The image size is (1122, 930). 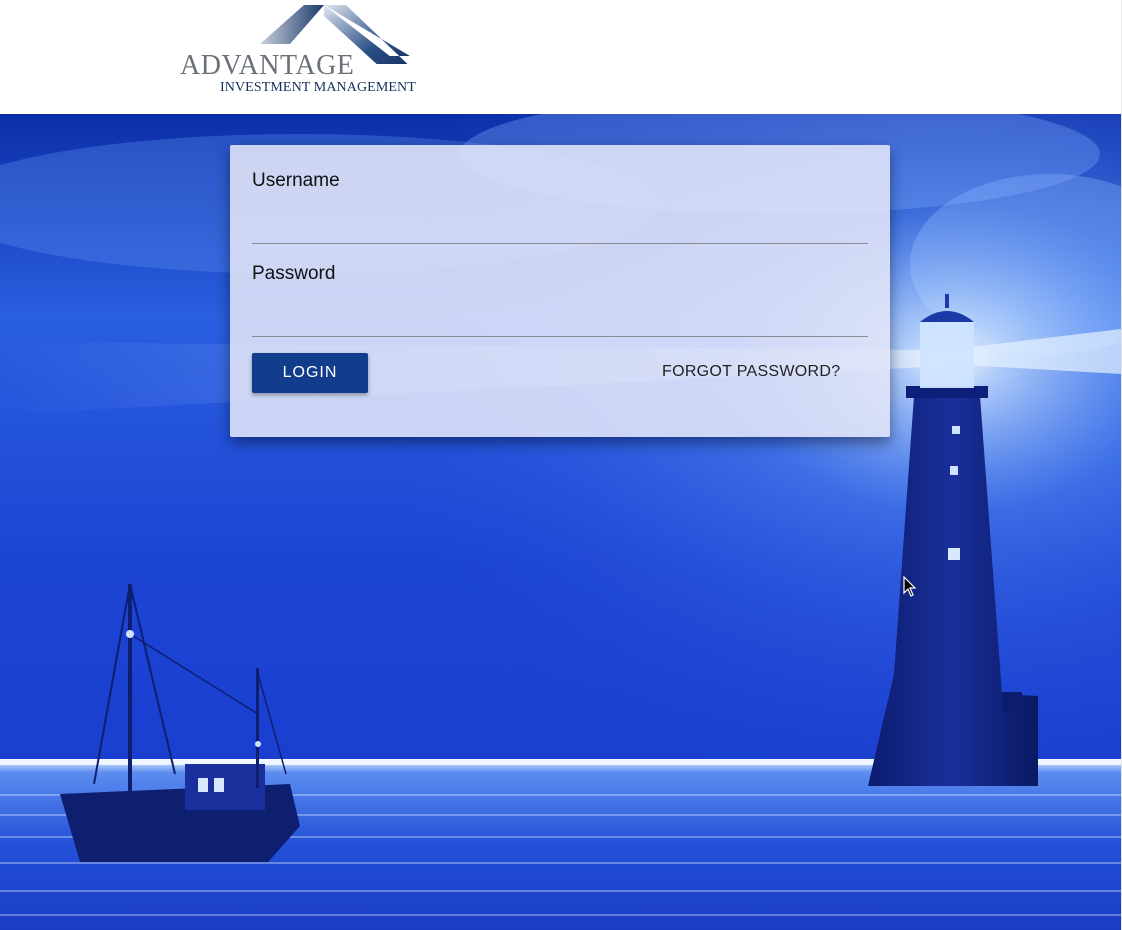 What do you see at coordinates (318, 87) in the screenshot?
I see `logo-subtitle: INVESTMENT MANAGEMENT` at bounding box center [318, 87].